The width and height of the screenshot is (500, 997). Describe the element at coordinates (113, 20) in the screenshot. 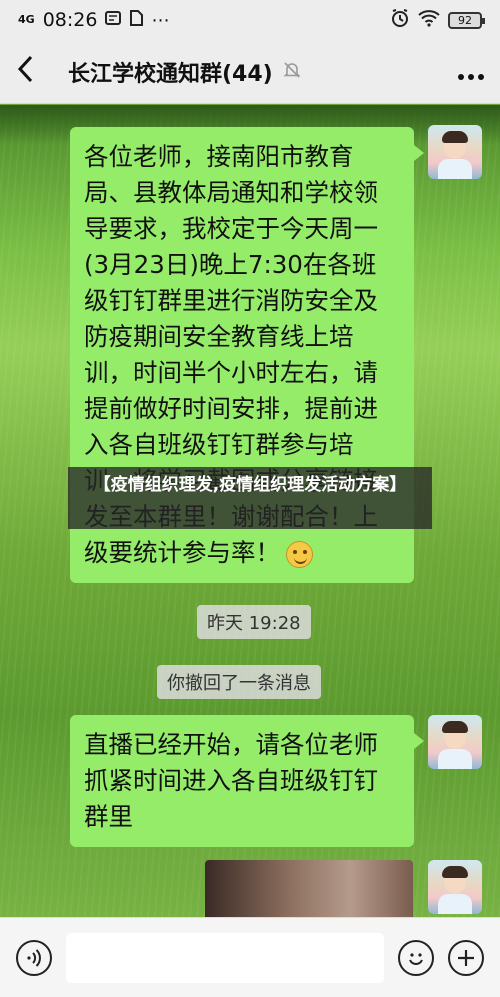

I see `notification-icon` at that location.